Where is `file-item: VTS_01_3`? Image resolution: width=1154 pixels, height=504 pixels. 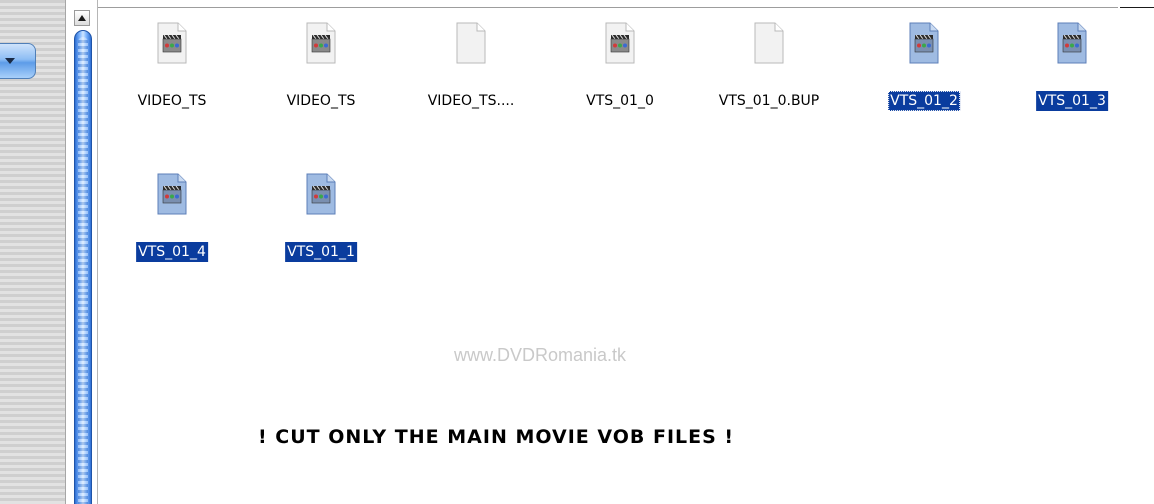
file-item: VTS_01_3 is located at coordinates (1072, 77).